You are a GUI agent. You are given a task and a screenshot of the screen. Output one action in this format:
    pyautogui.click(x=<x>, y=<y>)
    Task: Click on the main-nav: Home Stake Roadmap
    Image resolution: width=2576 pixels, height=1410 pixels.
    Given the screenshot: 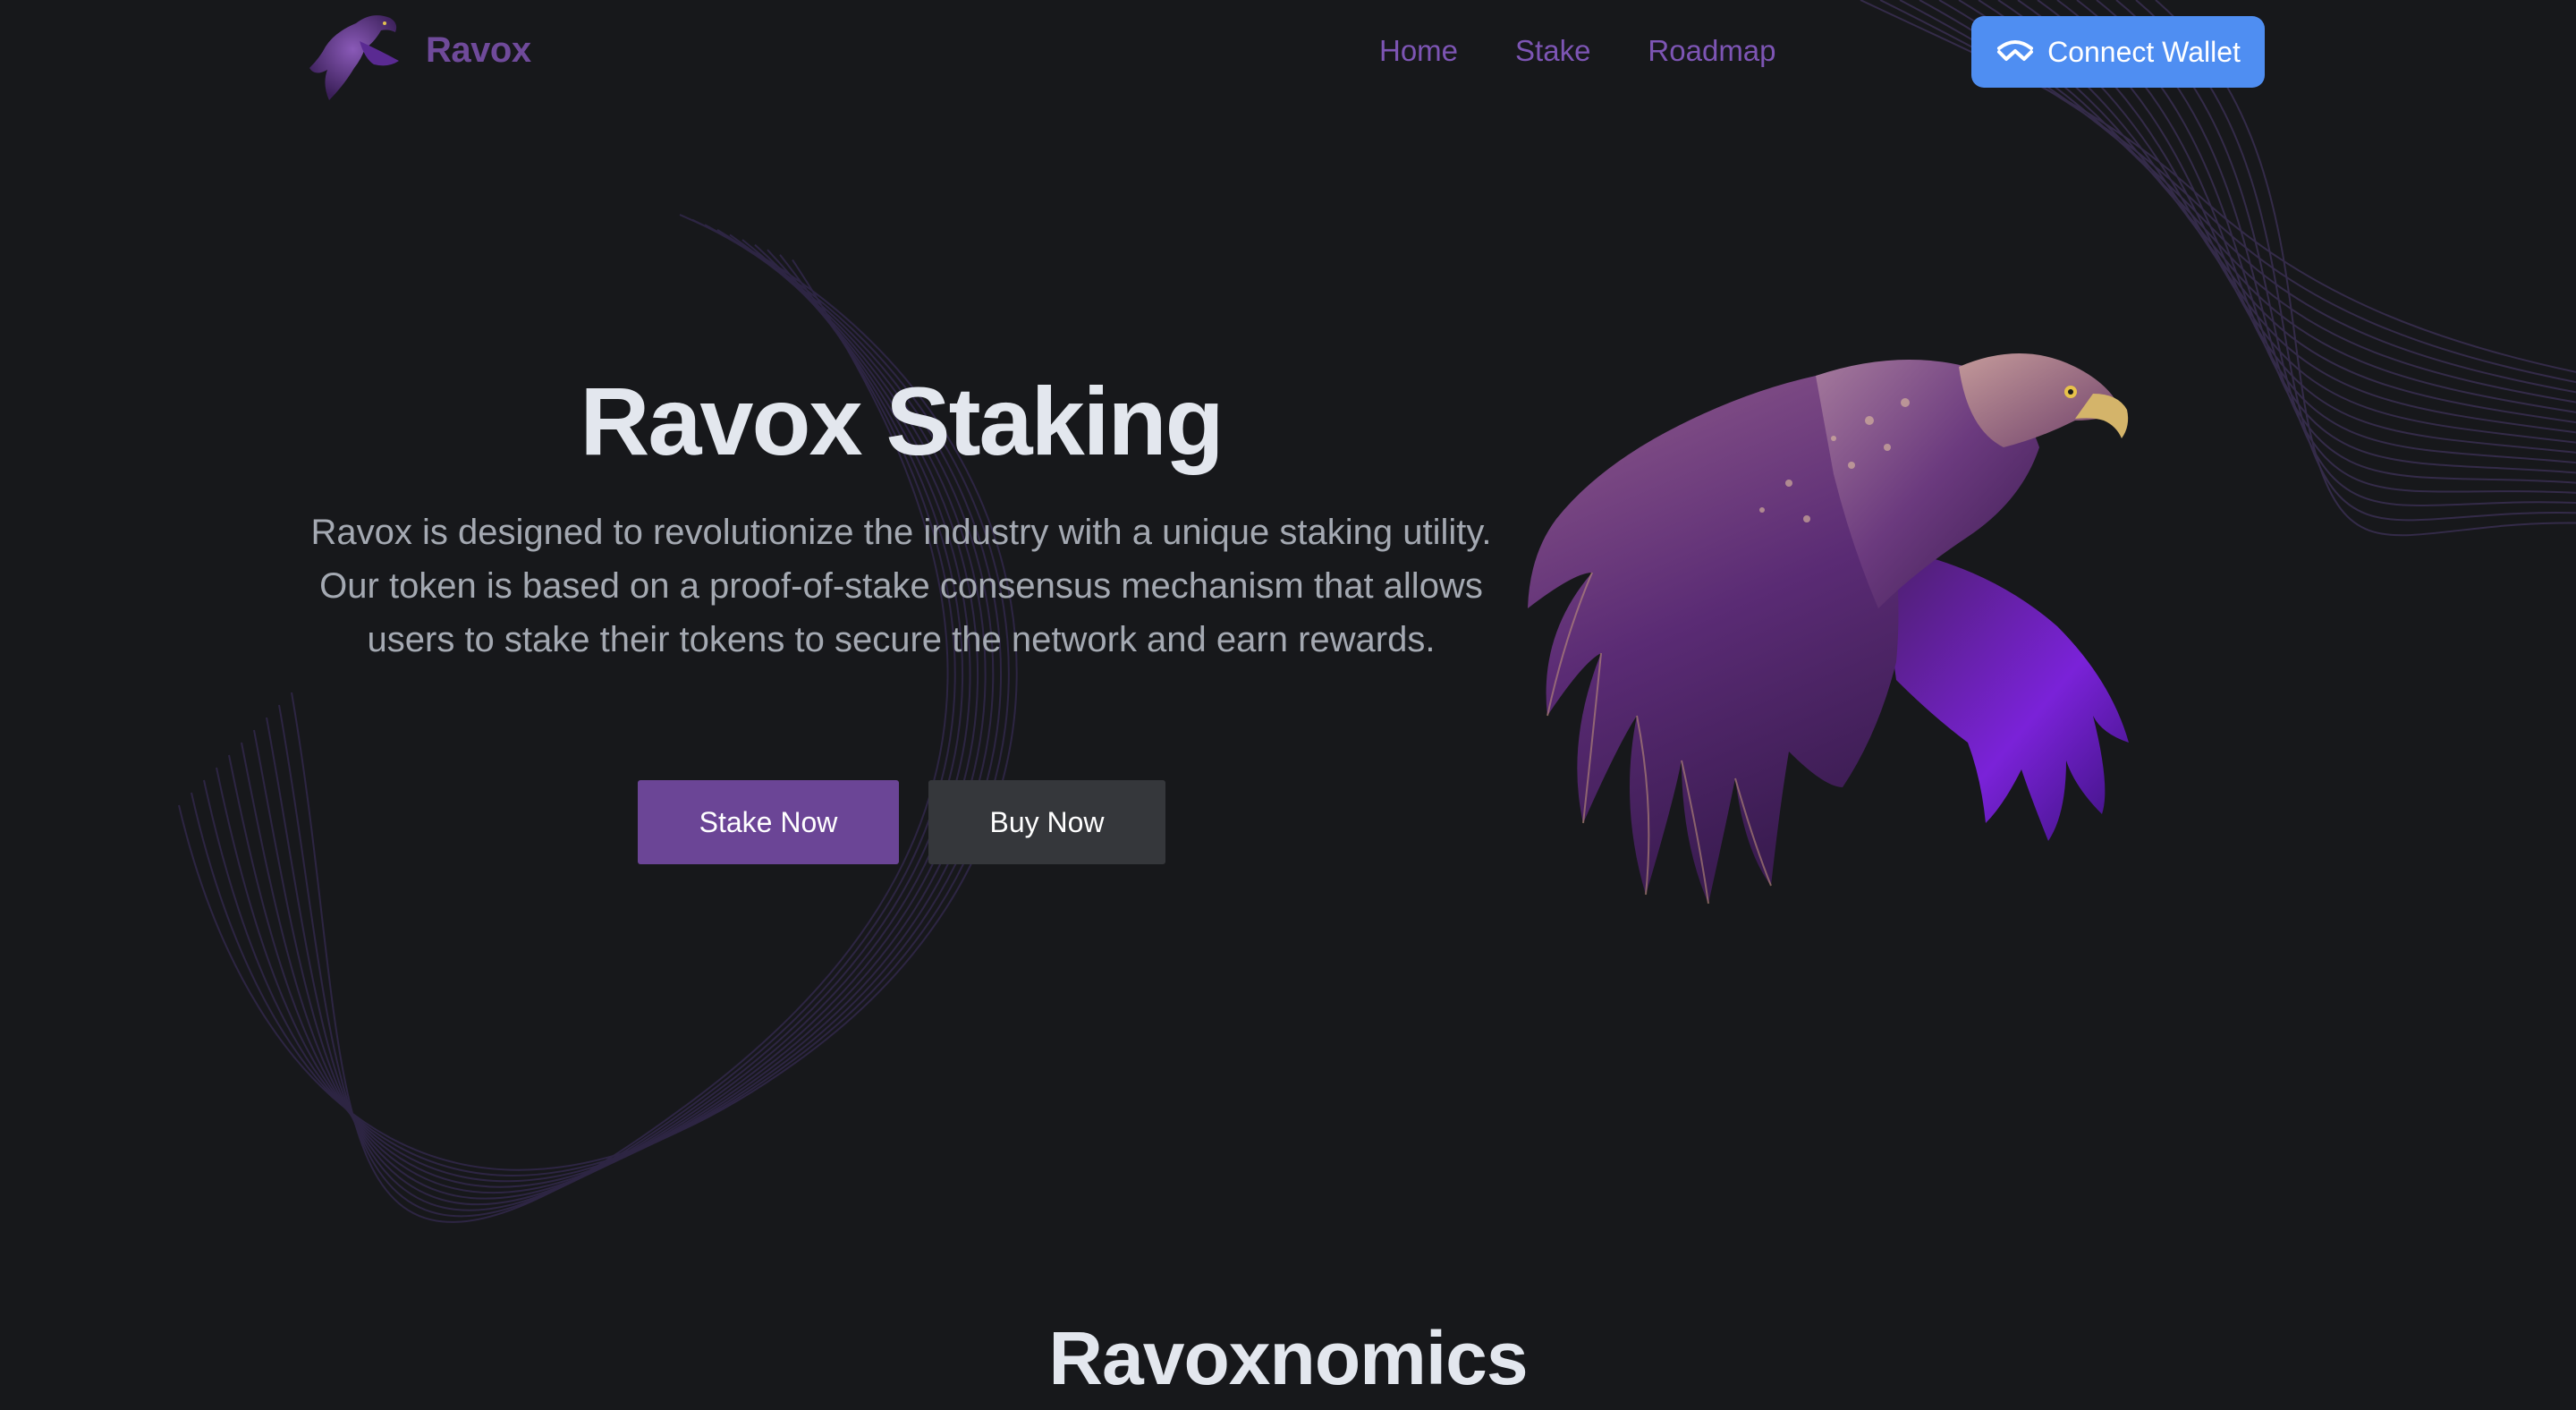 What is the action you would take?
    pyautogui.click(x=1577, y=51)
    